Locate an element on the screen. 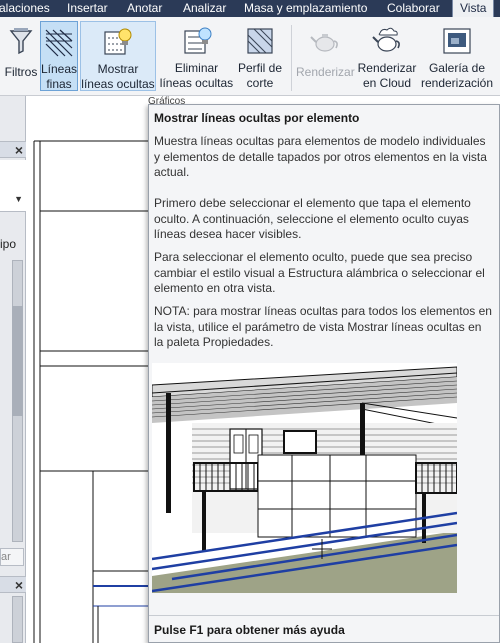  remove-hidden-lines-icon is located at coordinates (197, 40).